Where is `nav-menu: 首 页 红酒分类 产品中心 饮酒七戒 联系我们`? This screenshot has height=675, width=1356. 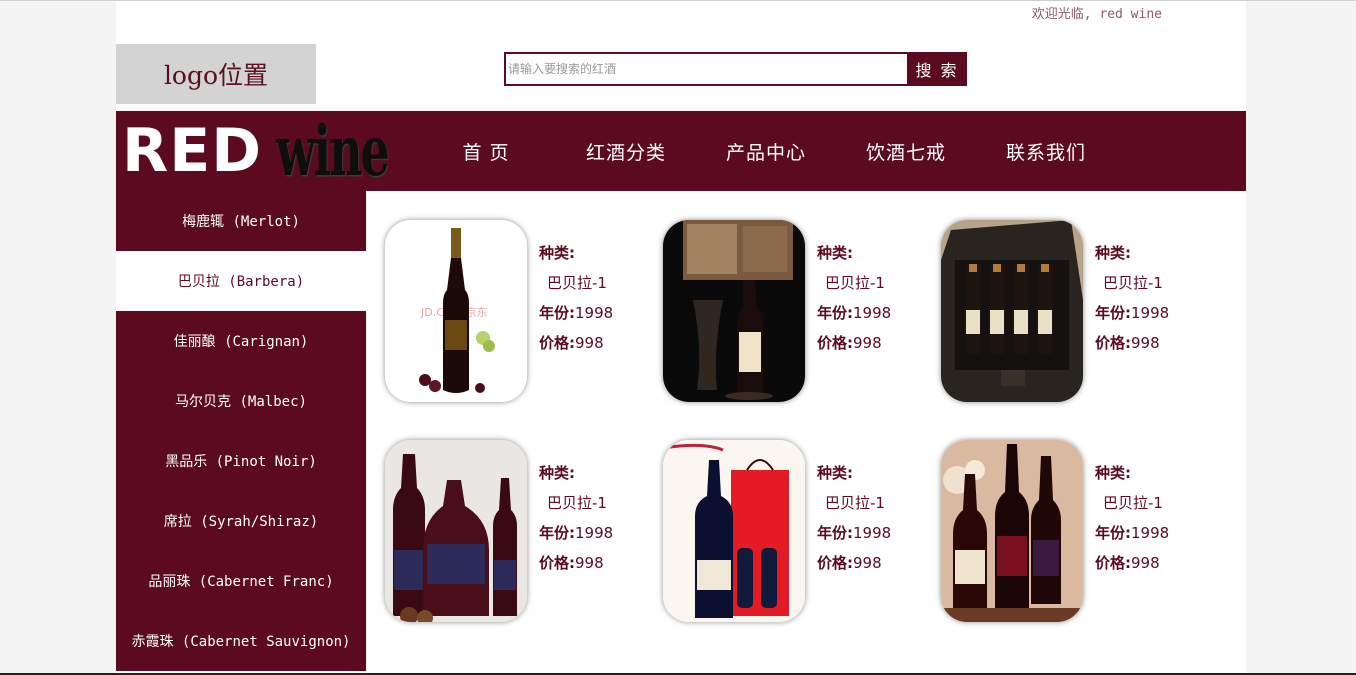
nav-menu: 首 页 红酒分类 产品中心 饮酒七戒 联系我们 is located at coordinates (766, 151).